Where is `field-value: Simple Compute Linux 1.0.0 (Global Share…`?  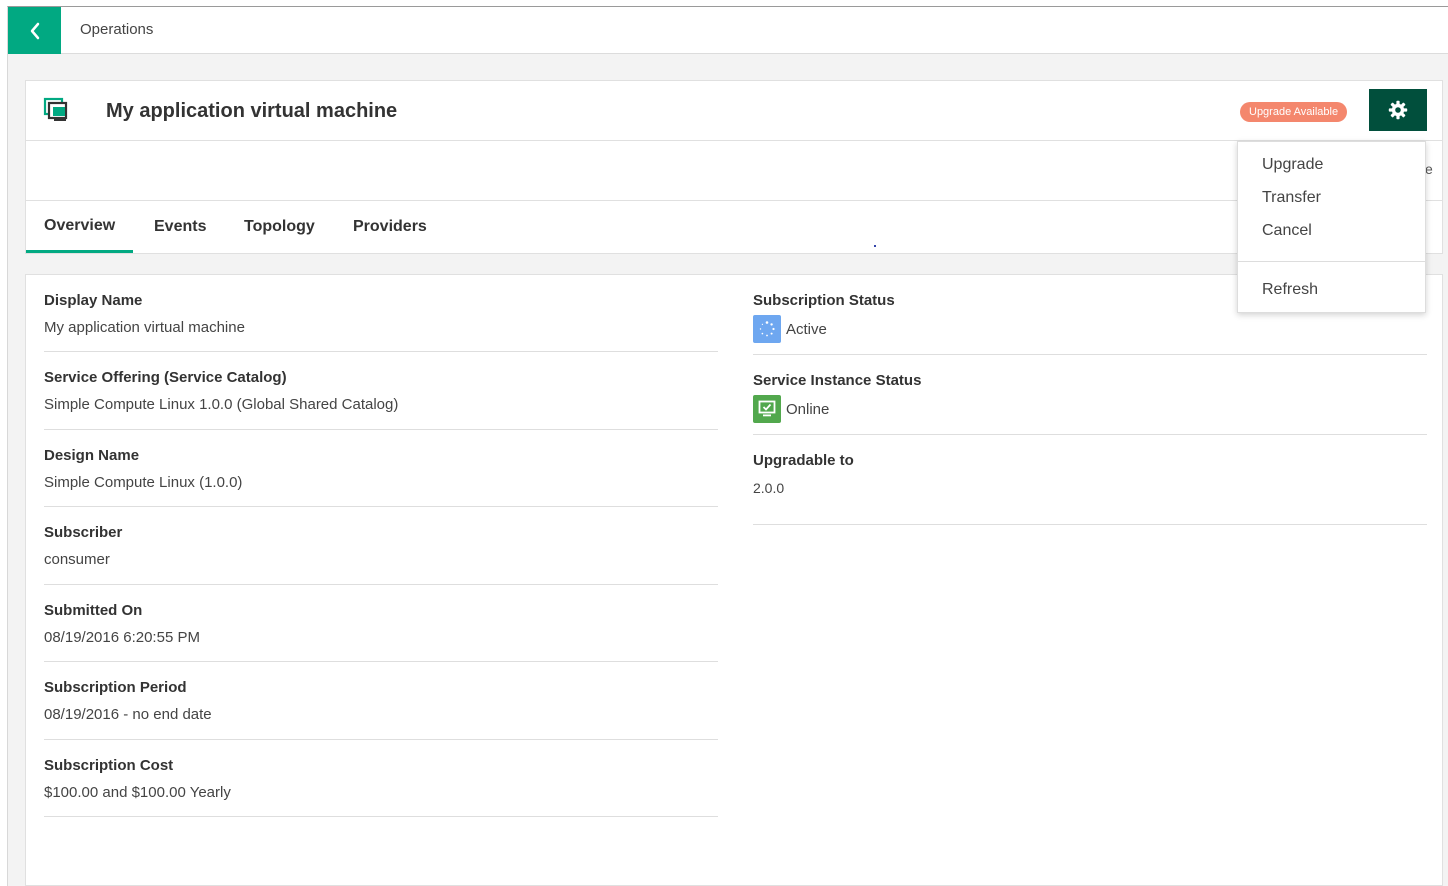
field-value: Simple Compute Linux 1.0.0 (Global Share… is located at coordinates (221, 404).